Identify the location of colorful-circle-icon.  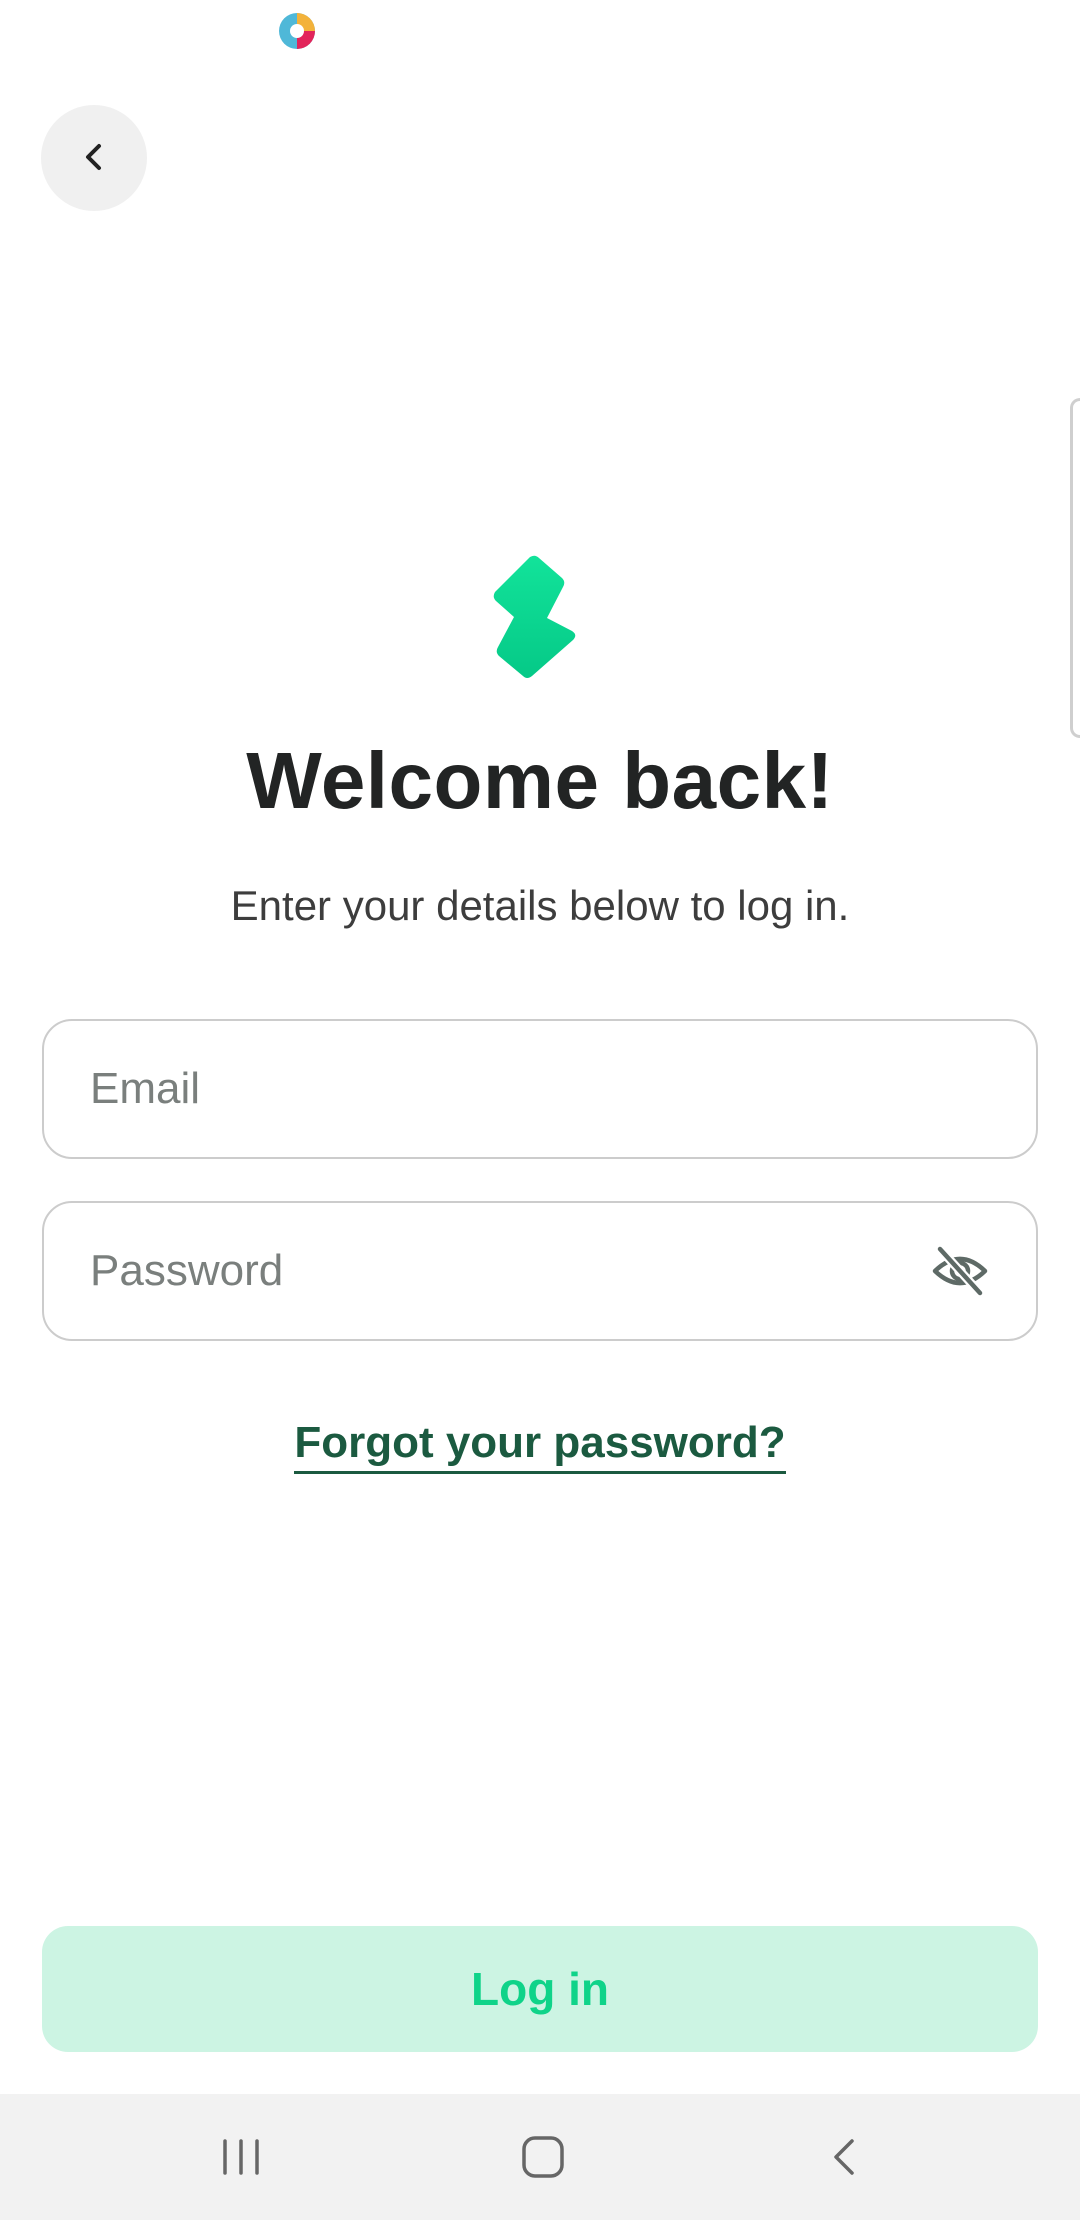
(297, 31).